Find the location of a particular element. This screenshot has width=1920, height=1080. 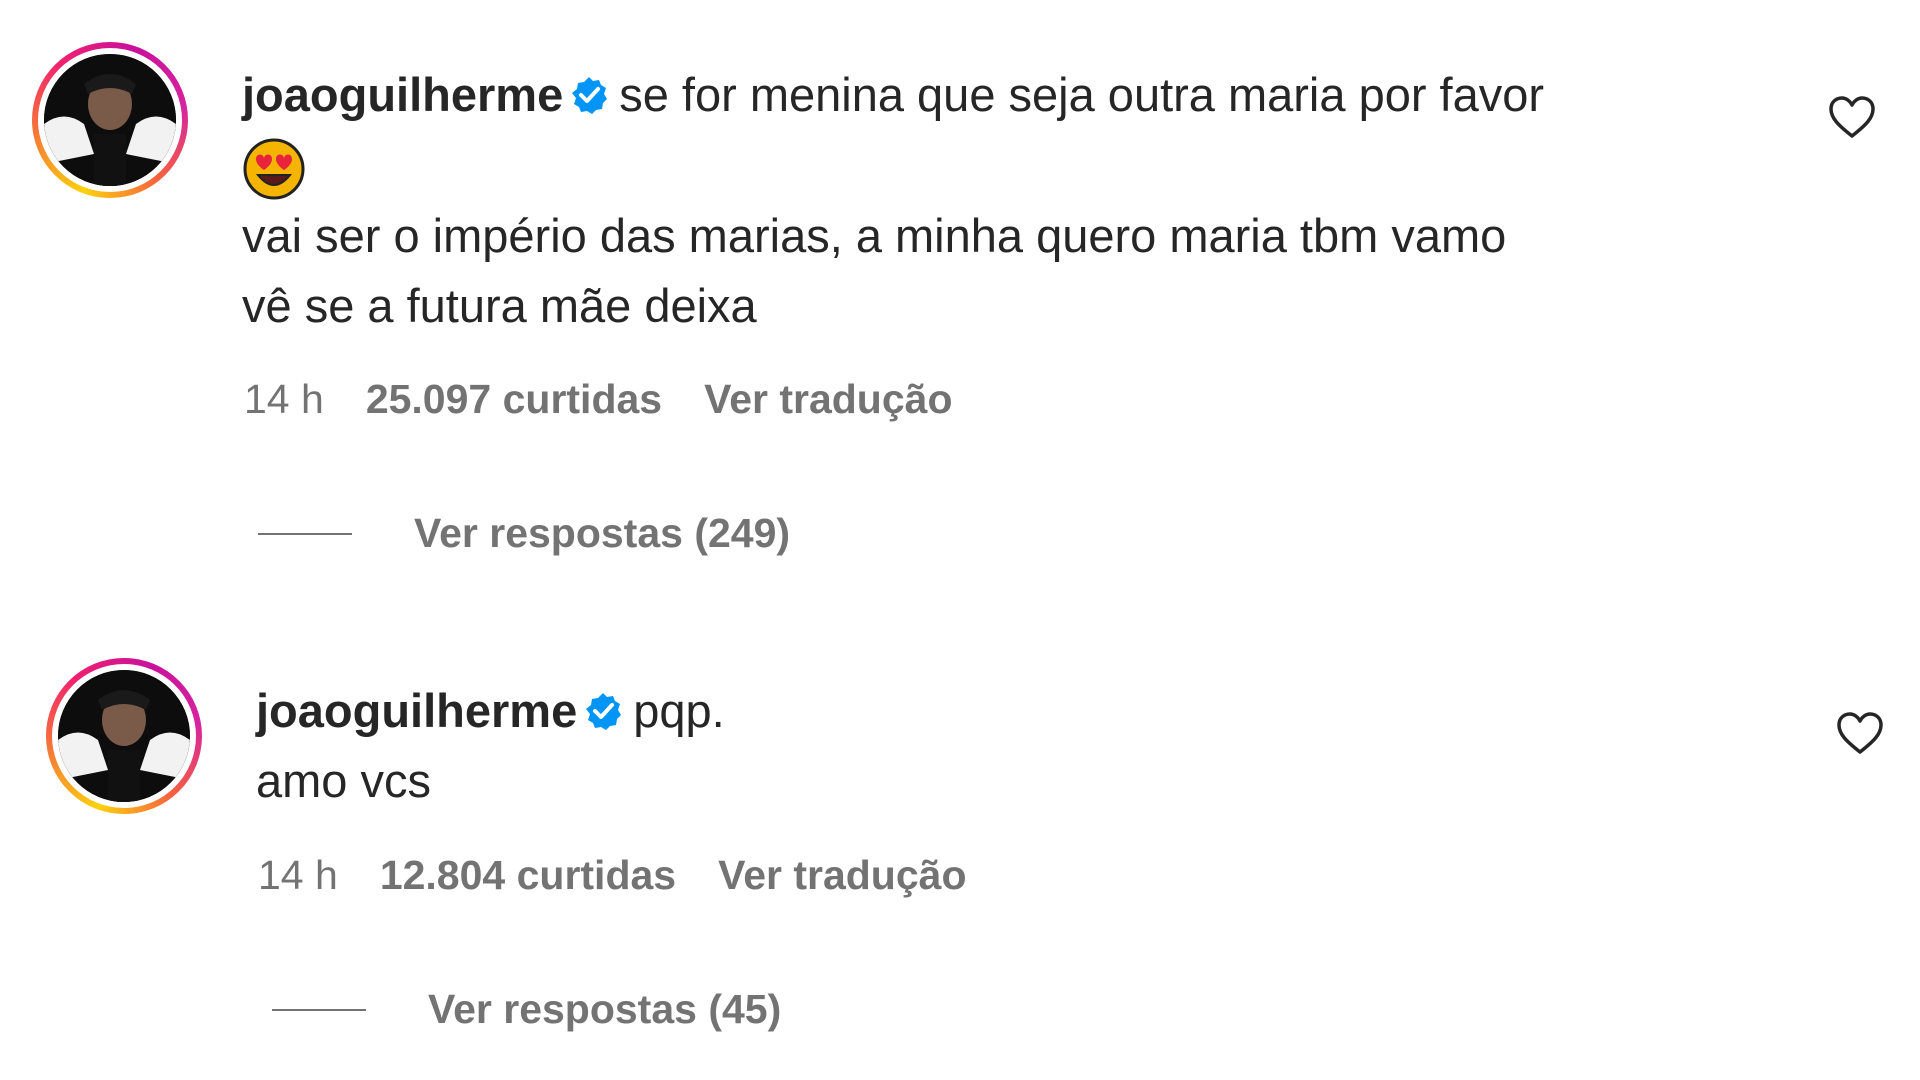

view-replies-button: Ver respostas (45) is located at coordinates (526, 1009).